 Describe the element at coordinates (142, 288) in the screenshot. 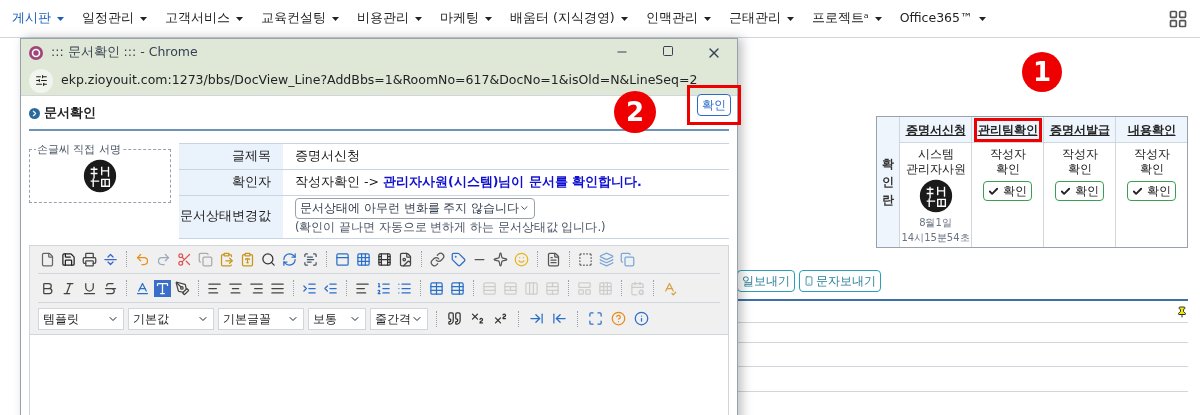

I see `font-color-icon` at that location.